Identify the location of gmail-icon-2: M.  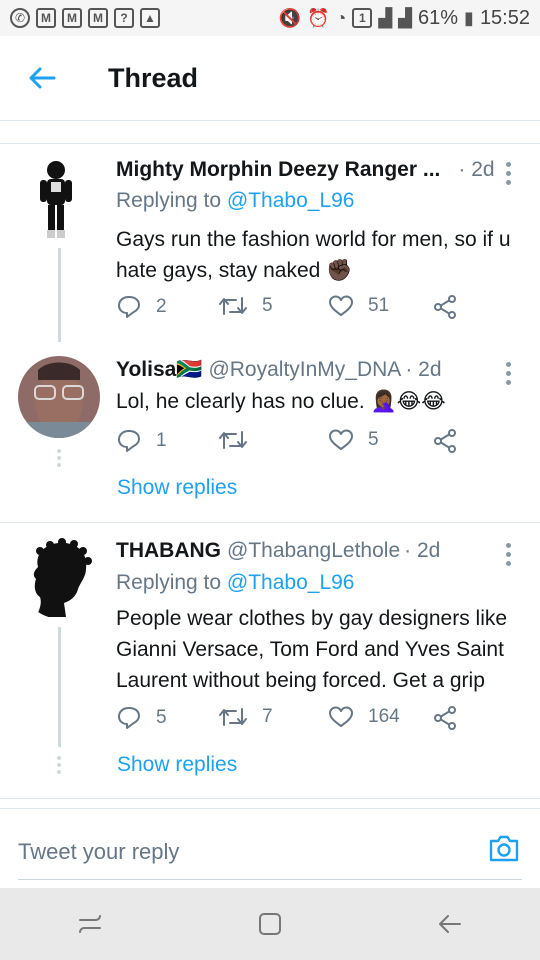
(72, 18).